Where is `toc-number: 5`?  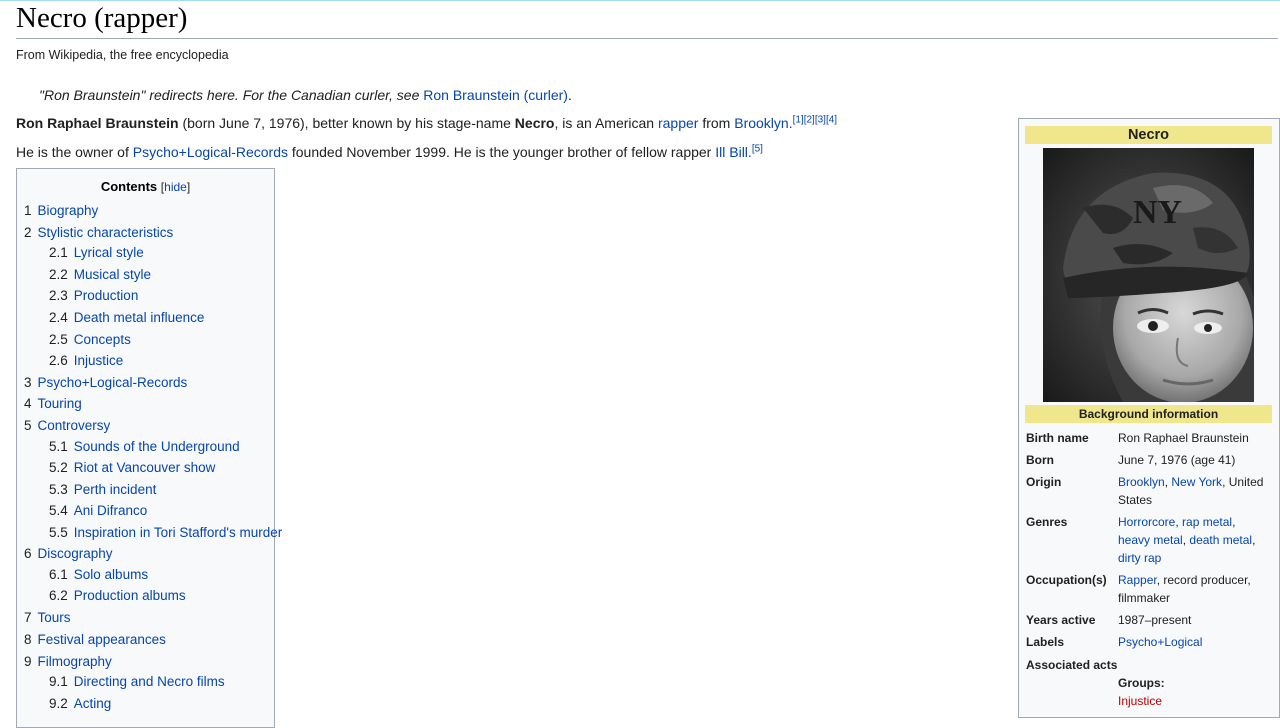
toc-number: 5 is located at coordinates (28, 425).